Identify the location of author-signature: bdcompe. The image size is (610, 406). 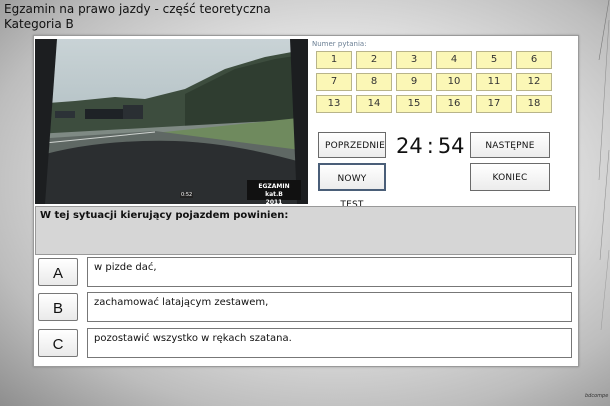
(597, 396).